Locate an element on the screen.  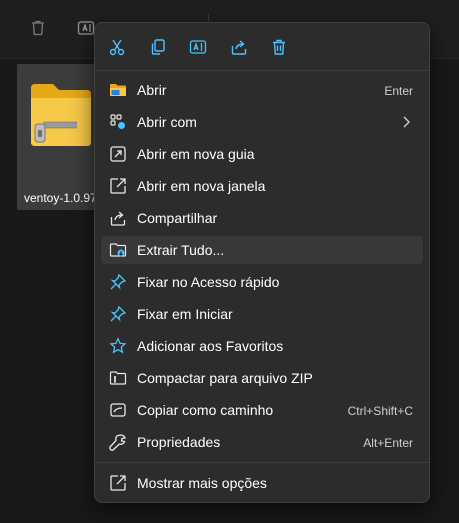
copy-button is located at coordinates (158, 47).